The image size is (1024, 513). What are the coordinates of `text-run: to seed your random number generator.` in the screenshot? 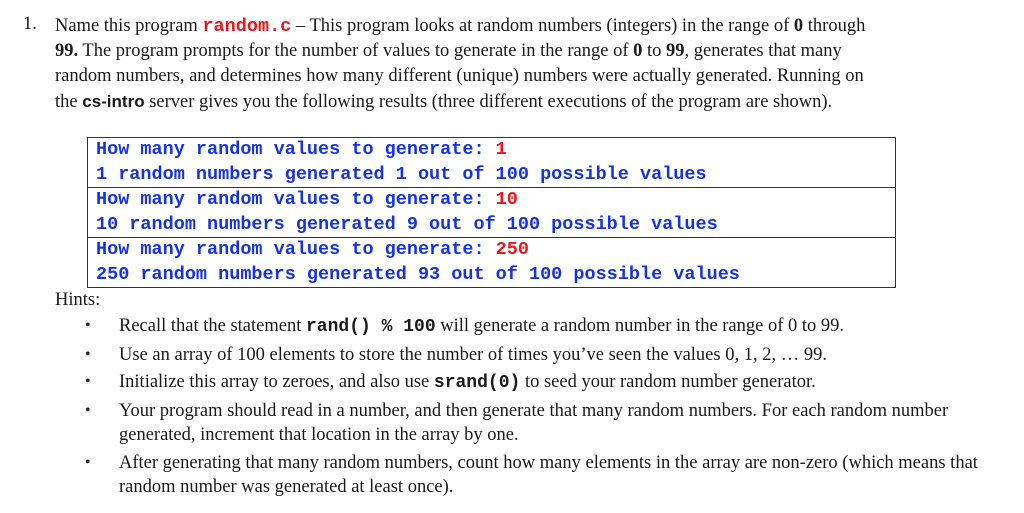 It's located at (668, 382).